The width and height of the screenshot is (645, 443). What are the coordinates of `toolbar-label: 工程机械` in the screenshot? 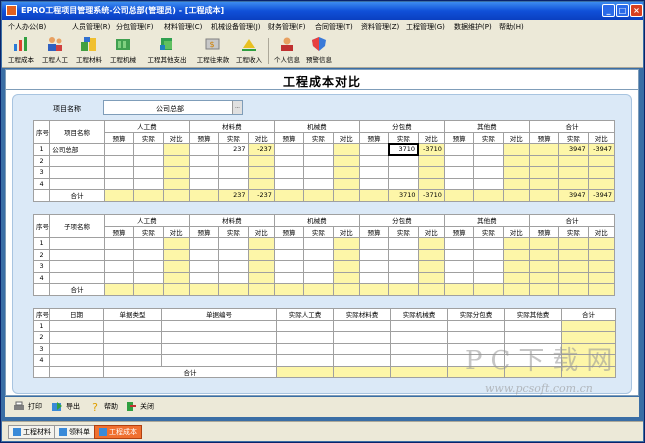 It's located at (123, 60).